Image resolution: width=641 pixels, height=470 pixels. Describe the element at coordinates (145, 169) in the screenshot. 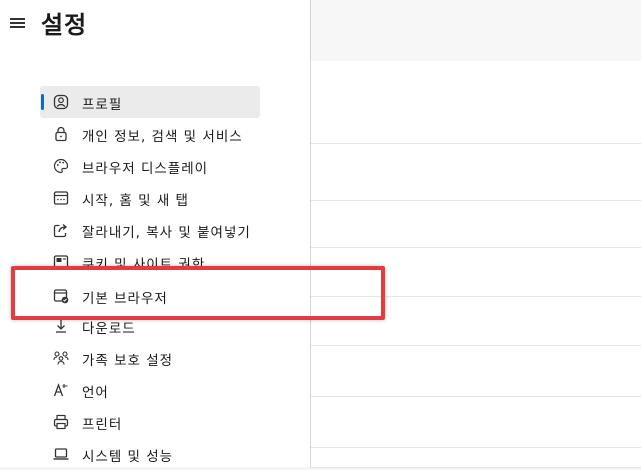

I see `sidebar-item-label: 브라우저 디스플레이` at that location.